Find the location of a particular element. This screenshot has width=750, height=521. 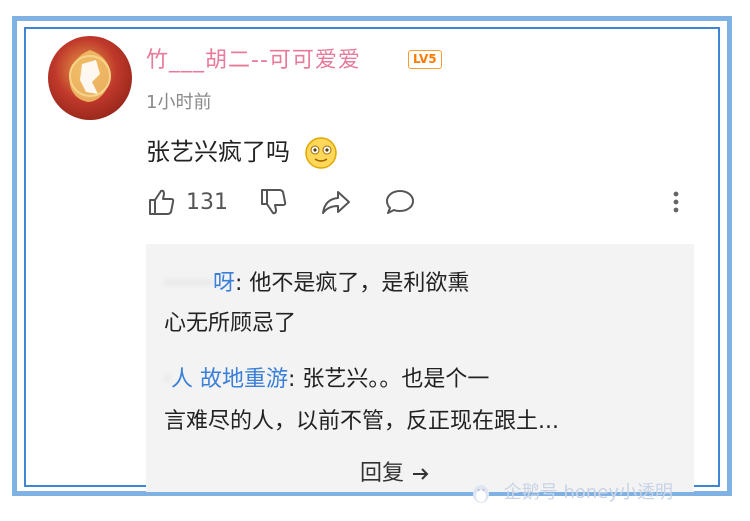

arrow-icon is located at coordinates (421, 474).